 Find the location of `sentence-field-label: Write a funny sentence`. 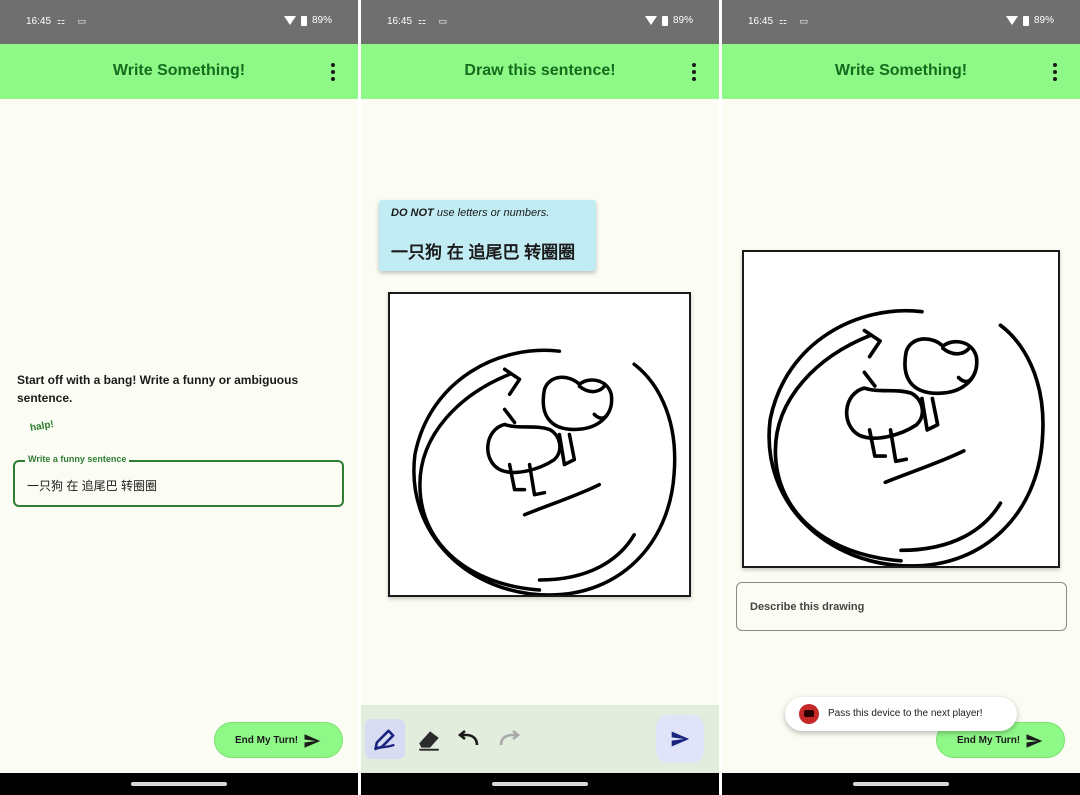

sentence-field-label: Write a funny sentence is located at coordinates (77, 459).